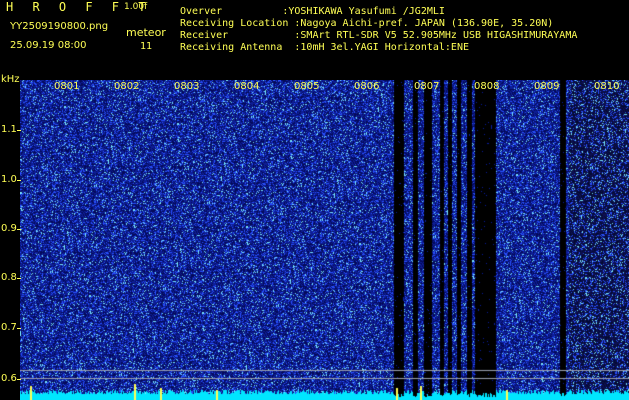 This screenshot has height=400, width=629. I want to click on x-tick-label: 0804, so click(247, 86).